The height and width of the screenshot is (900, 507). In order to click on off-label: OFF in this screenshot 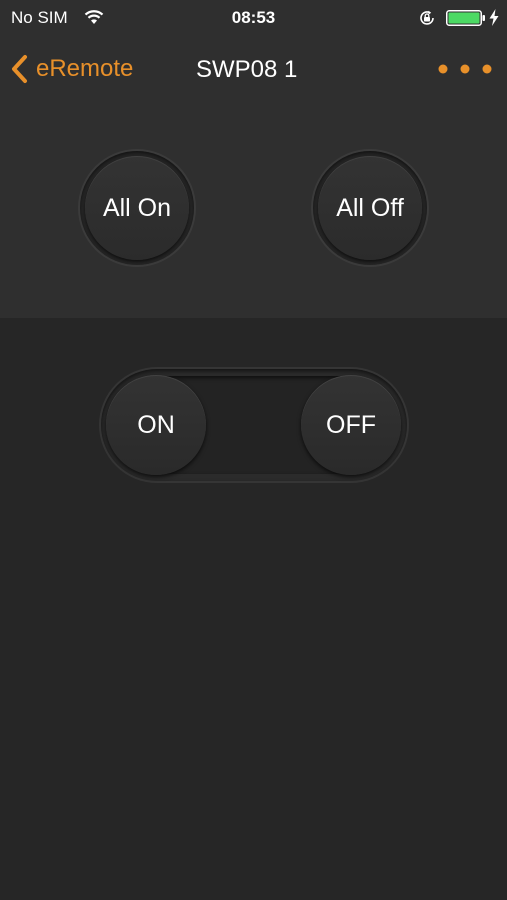, I will do `click(351, 424)`.